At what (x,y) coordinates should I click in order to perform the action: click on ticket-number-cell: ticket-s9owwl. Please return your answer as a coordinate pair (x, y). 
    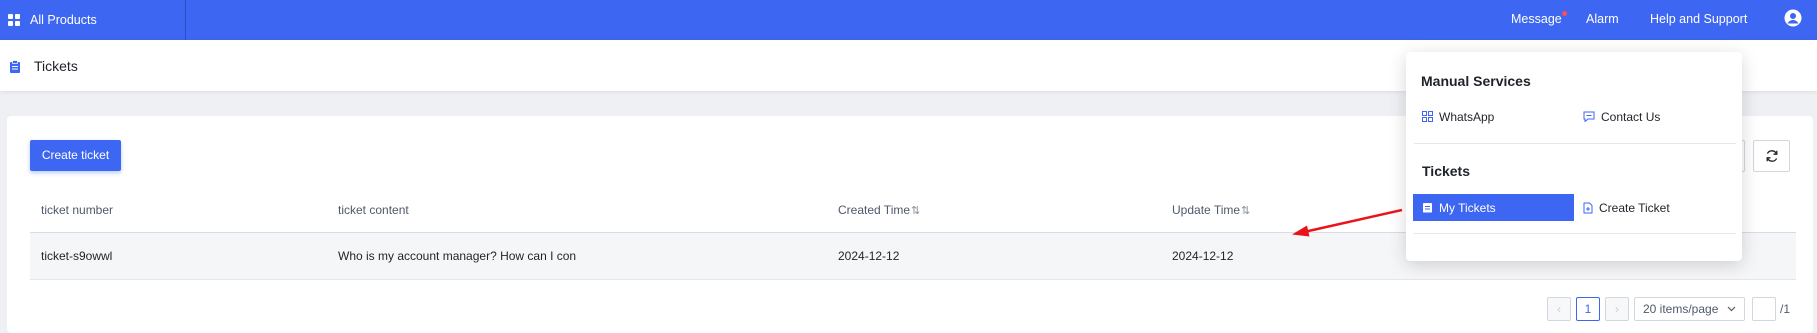
    Looking at the image, I should click on (76, 256).